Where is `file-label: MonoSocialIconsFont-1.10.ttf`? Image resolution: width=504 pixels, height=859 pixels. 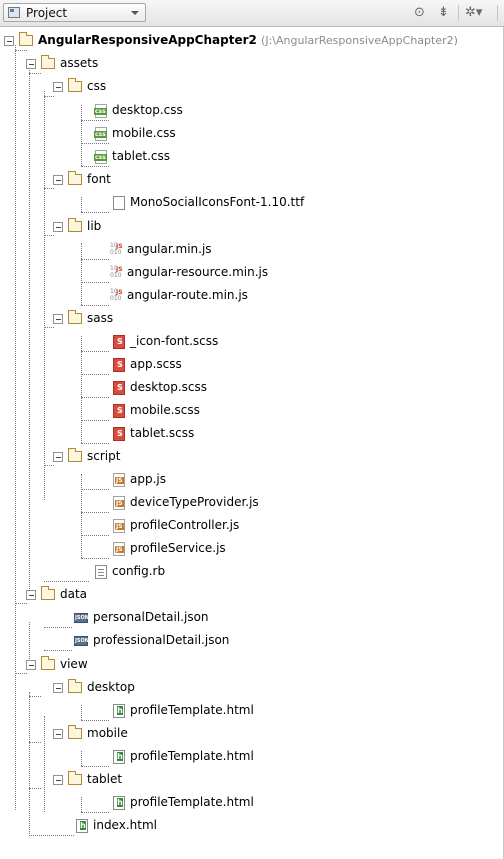
file-label: MonoSocialIconsFont-1.10.ttf is located at coordinates (217, 202).